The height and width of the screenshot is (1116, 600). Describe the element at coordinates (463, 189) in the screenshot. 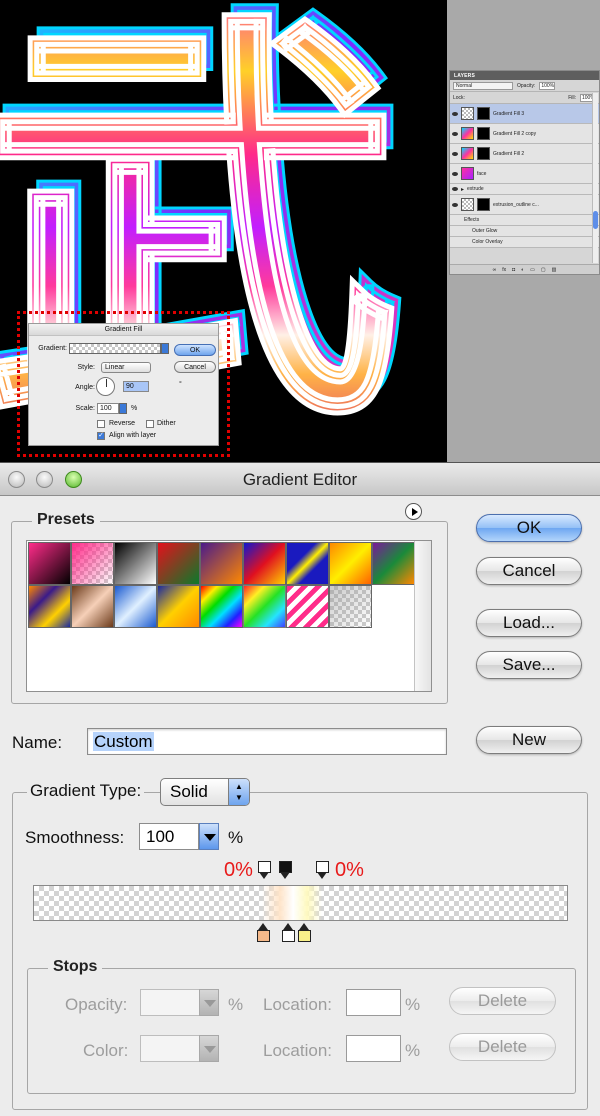

I see `folder-icon: ▸` at that location.